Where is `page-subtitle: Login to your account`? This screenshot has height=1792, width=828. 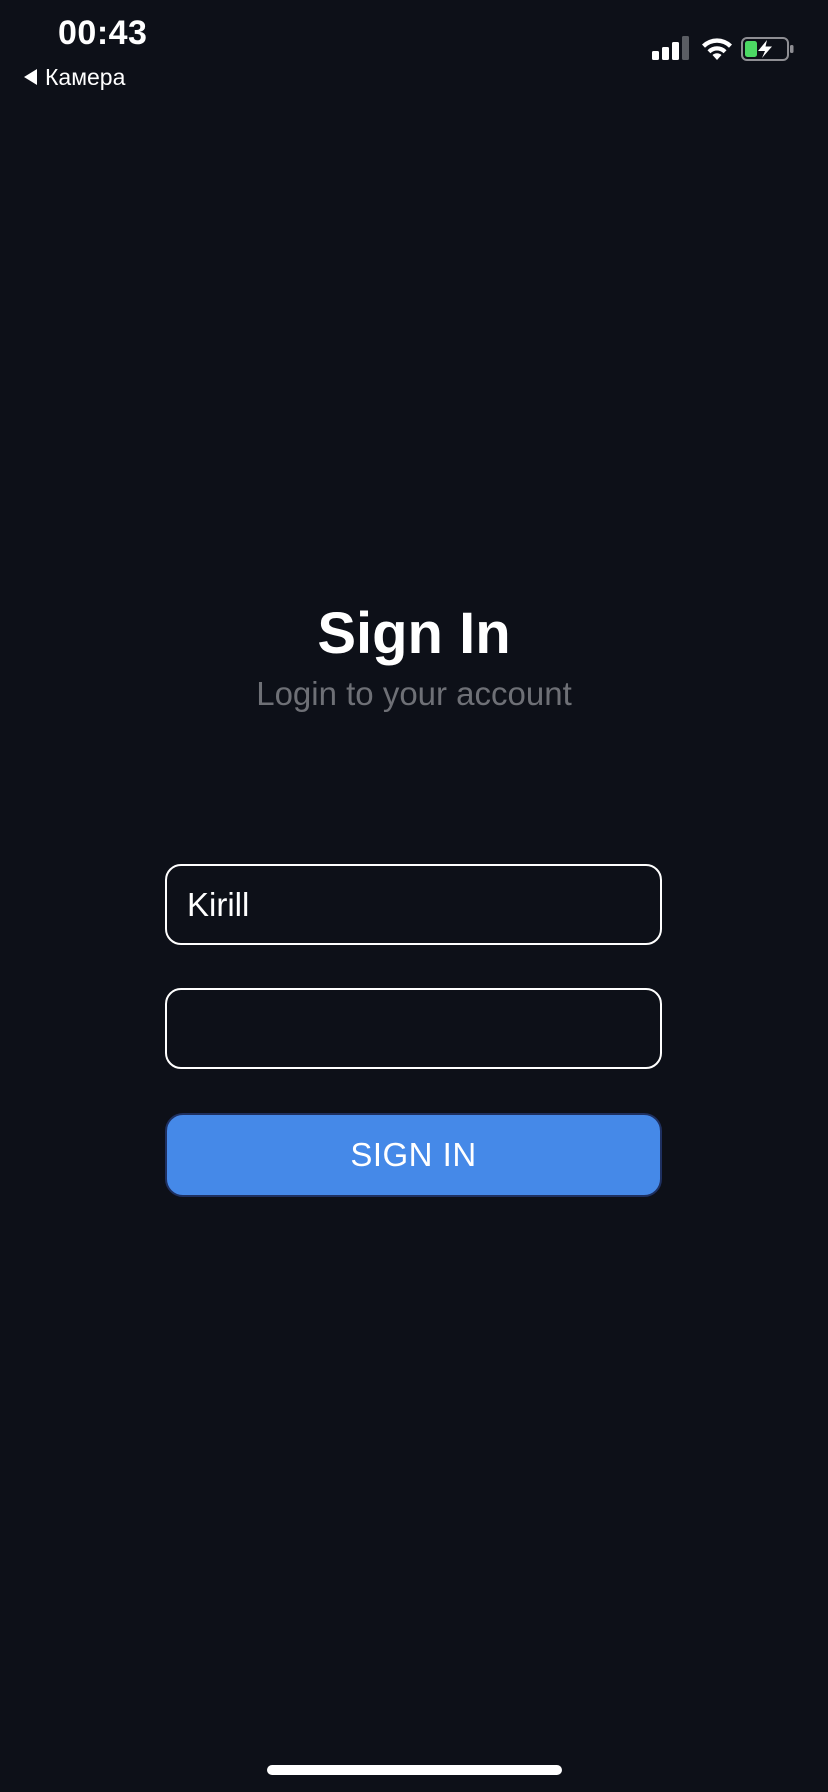 page-subtitle: Login to your account is located at coordinates (414, 693).